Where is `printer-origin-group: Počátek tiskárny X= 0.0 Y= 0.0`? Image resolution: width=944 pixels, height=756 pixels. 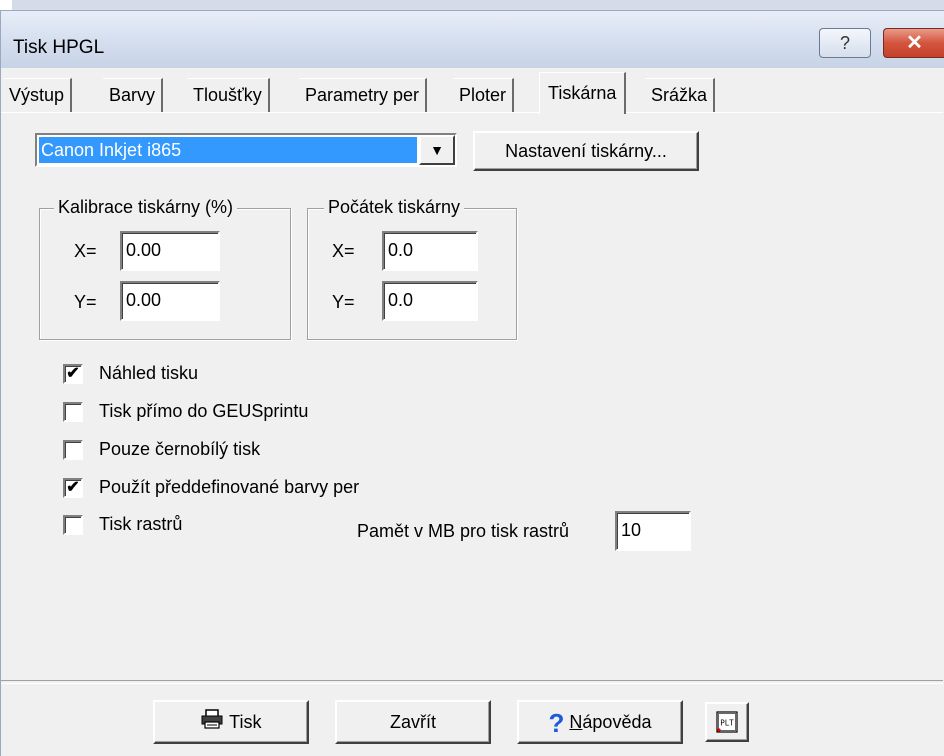
printer-origin-group: Počátek tiskárny X= 0.0 Y= 0.0 is located at coordinates (412, 268).